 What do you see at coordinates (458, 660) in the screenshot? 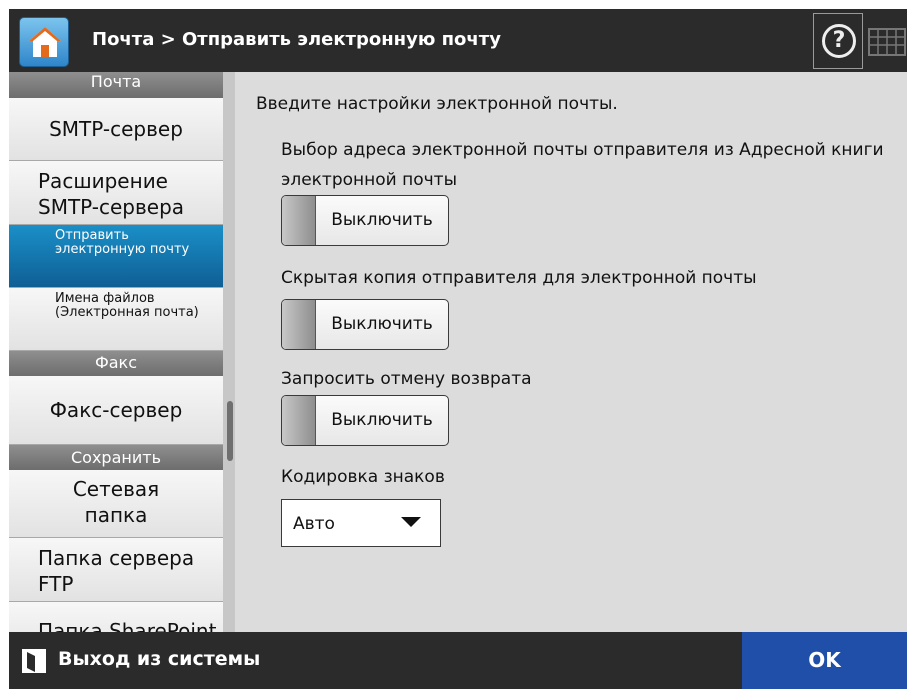
I see `footer-bar: Выход из системы OK` at bounding box center [458, 660].